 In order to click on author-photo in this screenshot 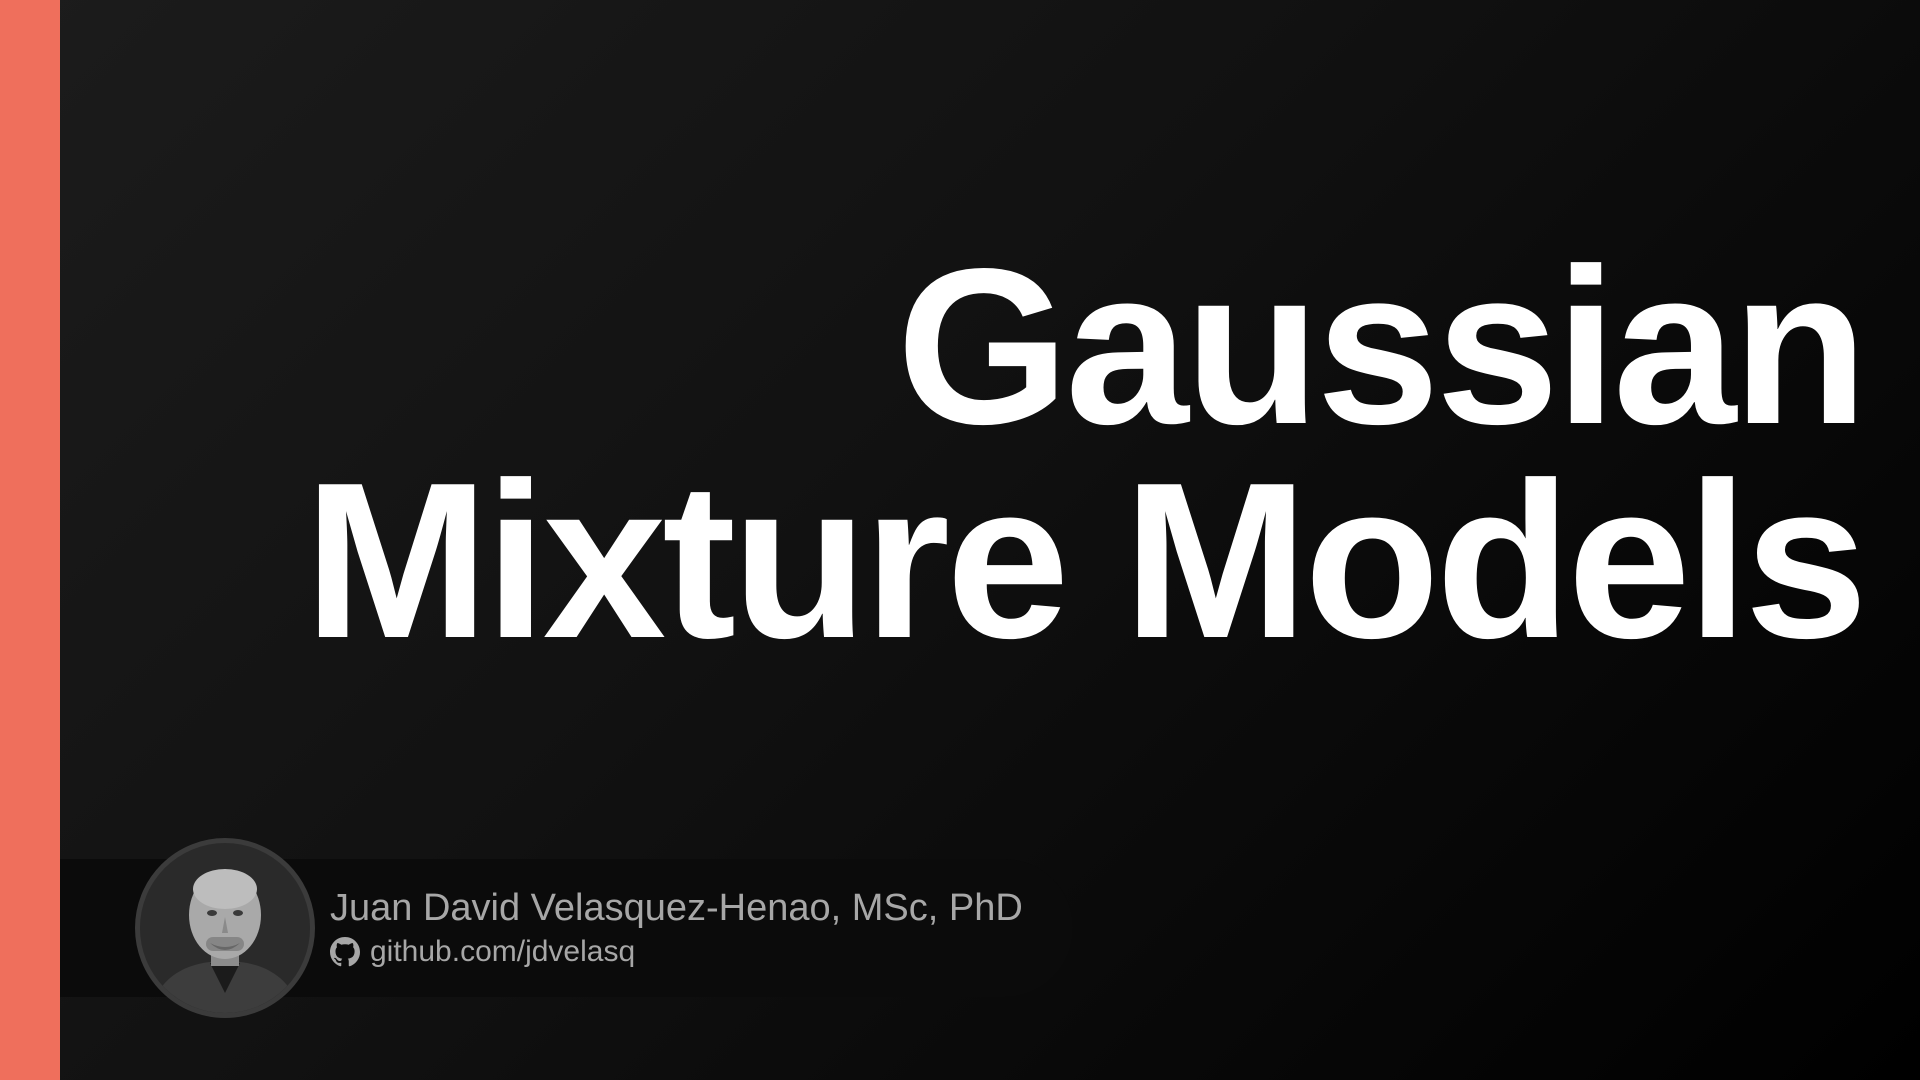, I will do `click(225, 928)`.